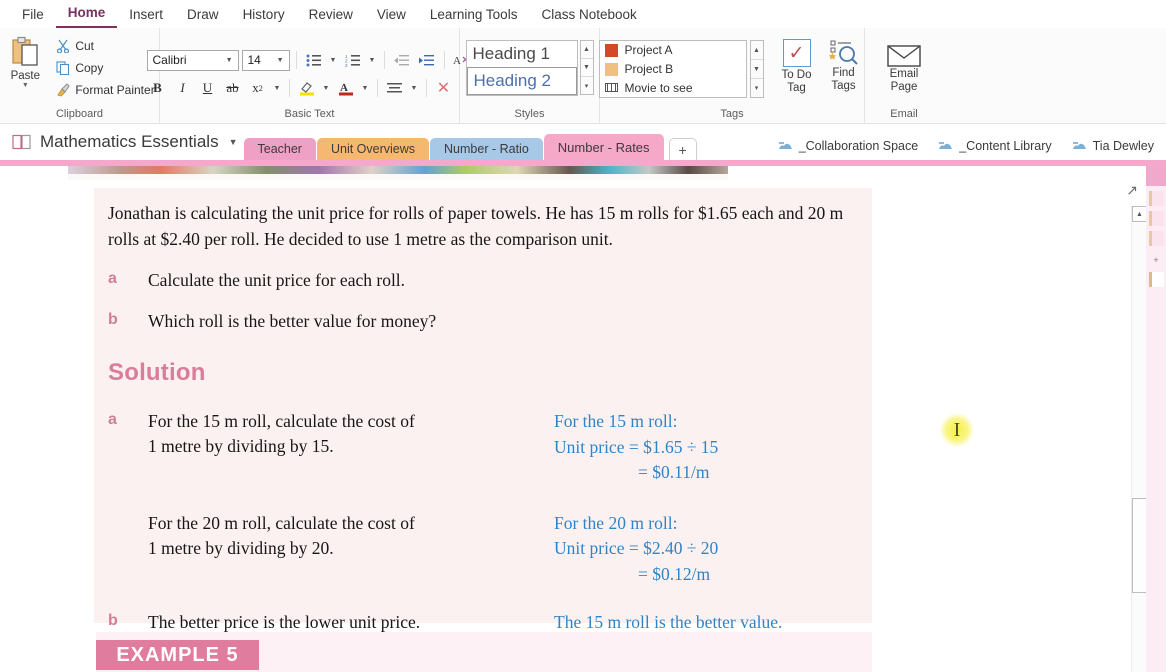  I want to click on bold-button: B, so click(158, 88).